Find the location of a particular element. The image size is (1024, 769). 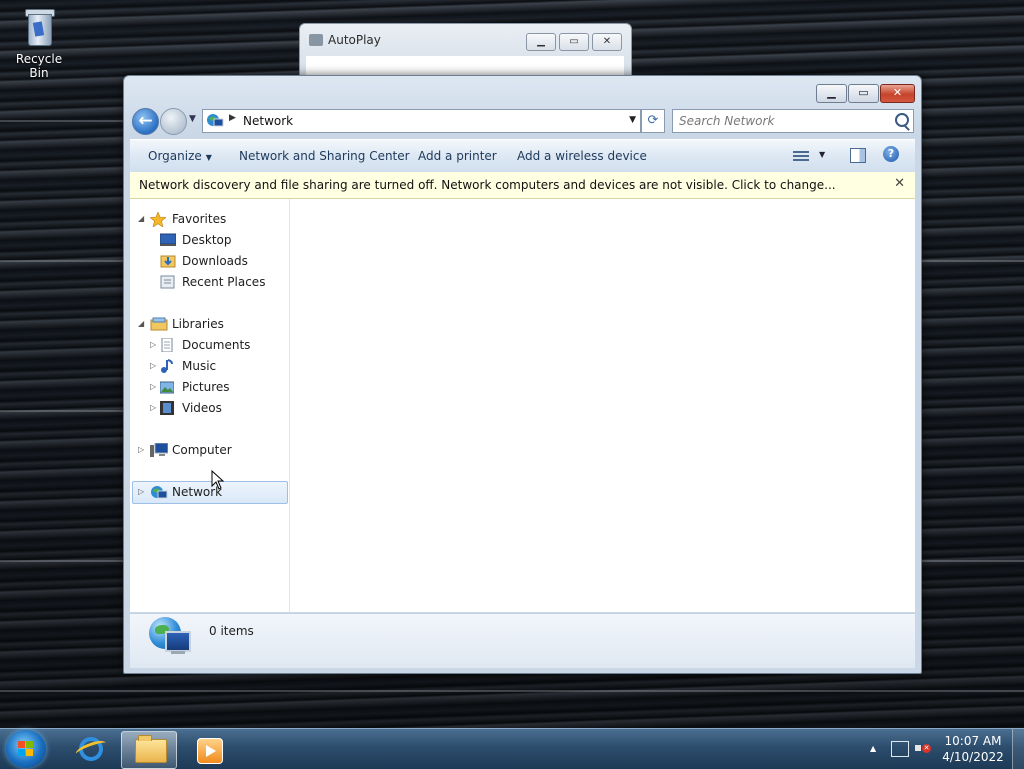

taskbar: ▲ ✕ 10:07 AM 4/10/2022 is located at coordinates (512, 748).